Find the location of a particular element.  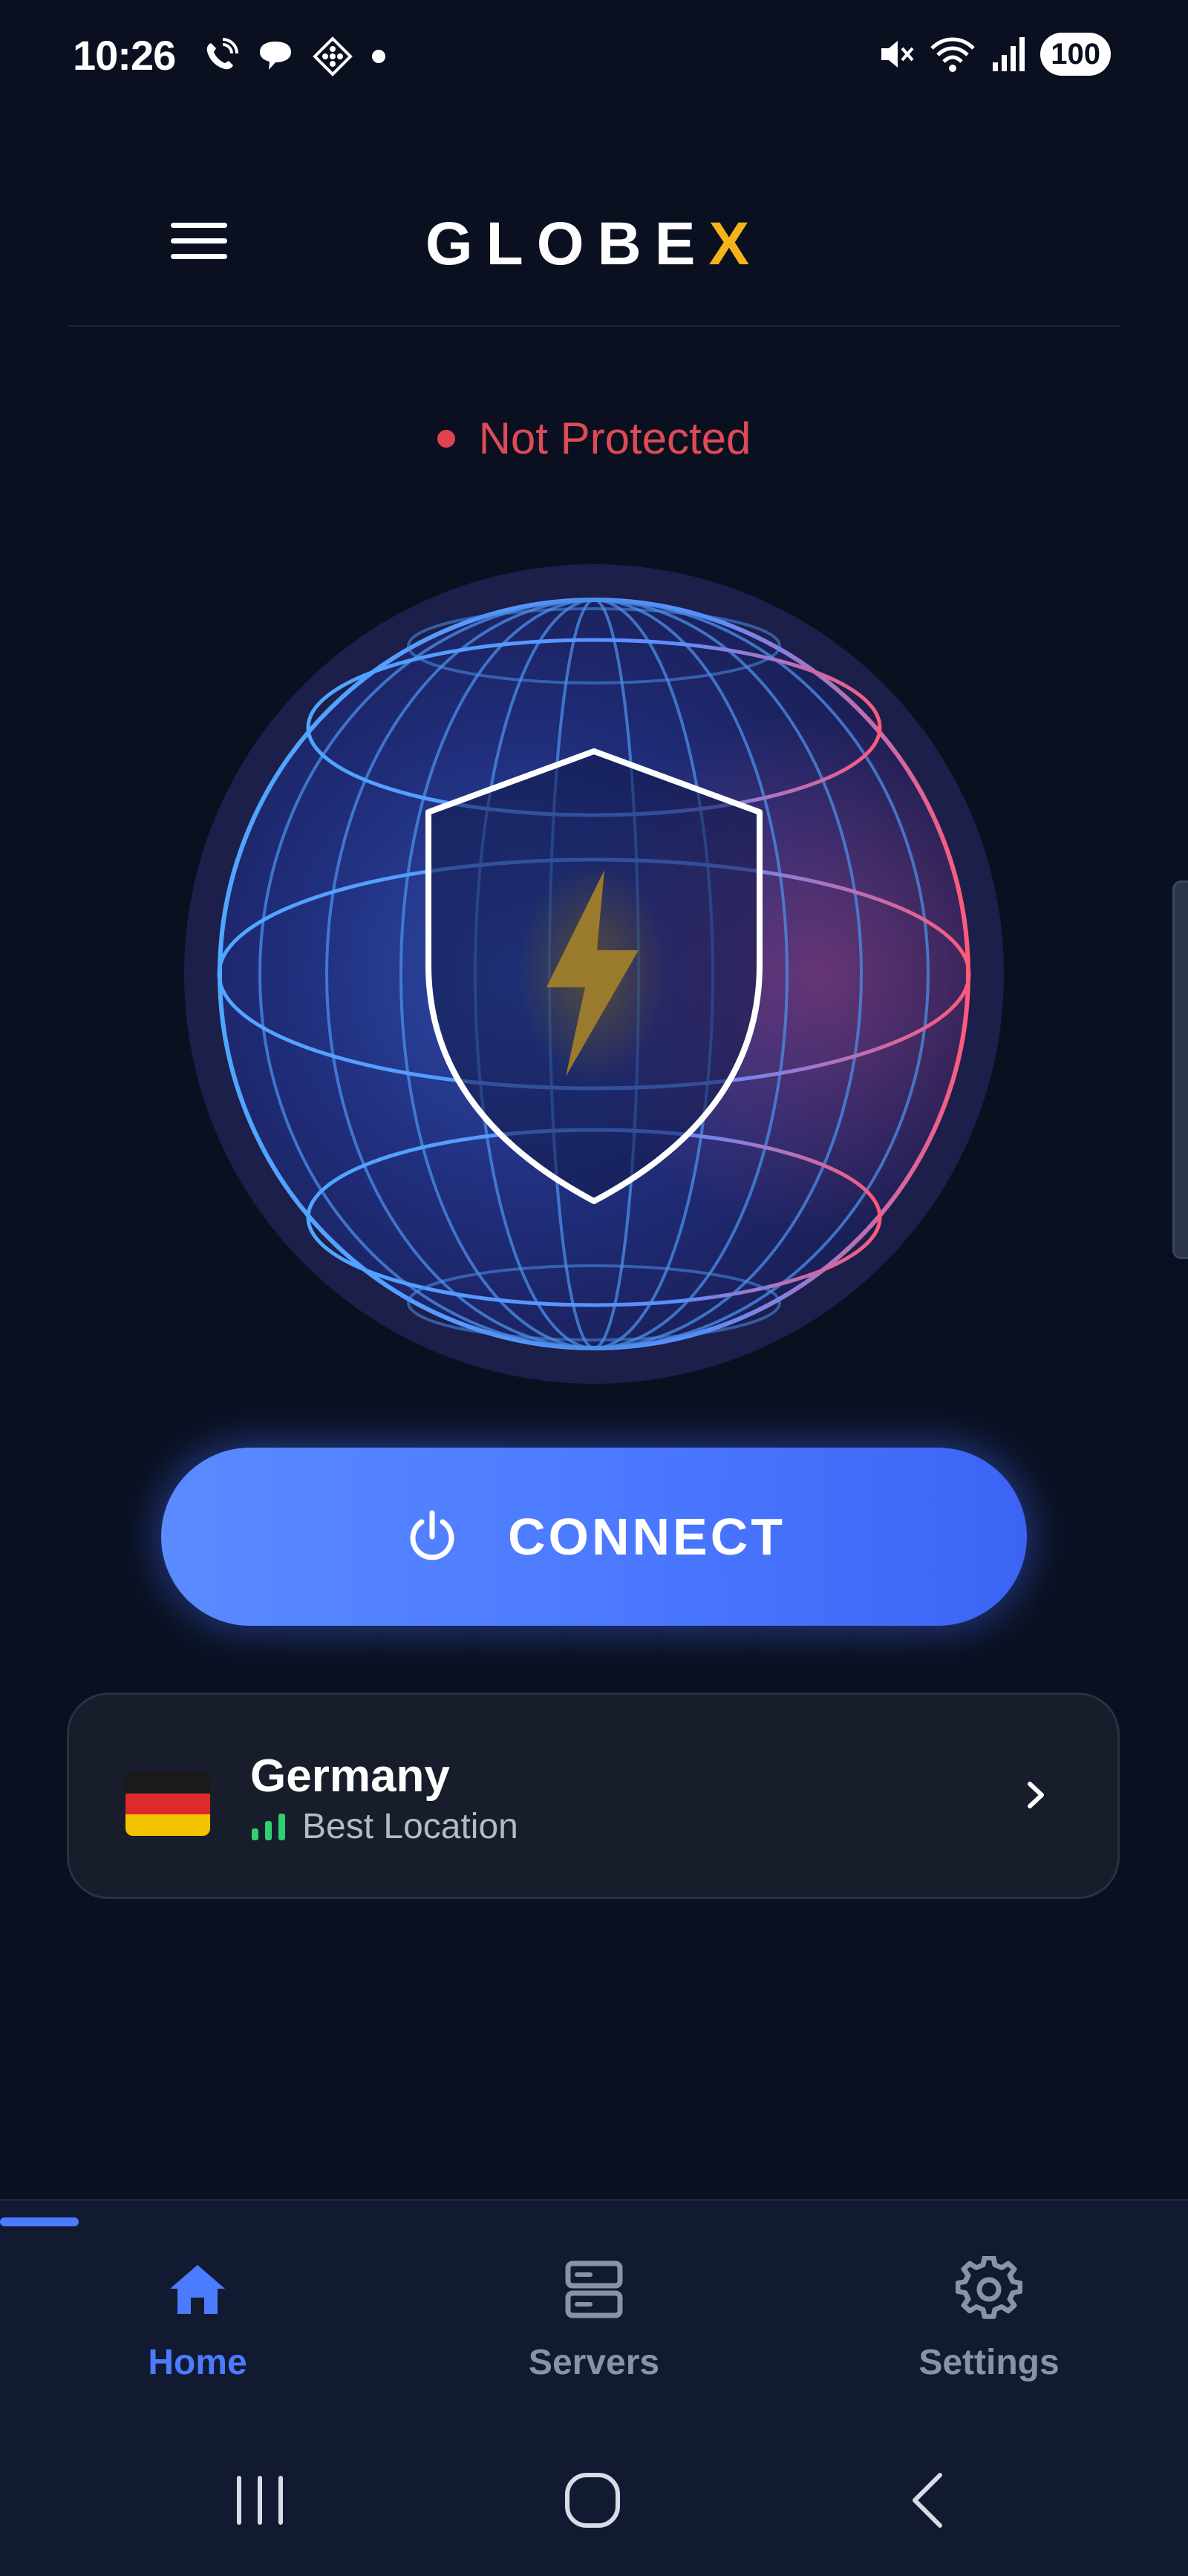

location-country: Germany is located at coordinates (350, 1776).